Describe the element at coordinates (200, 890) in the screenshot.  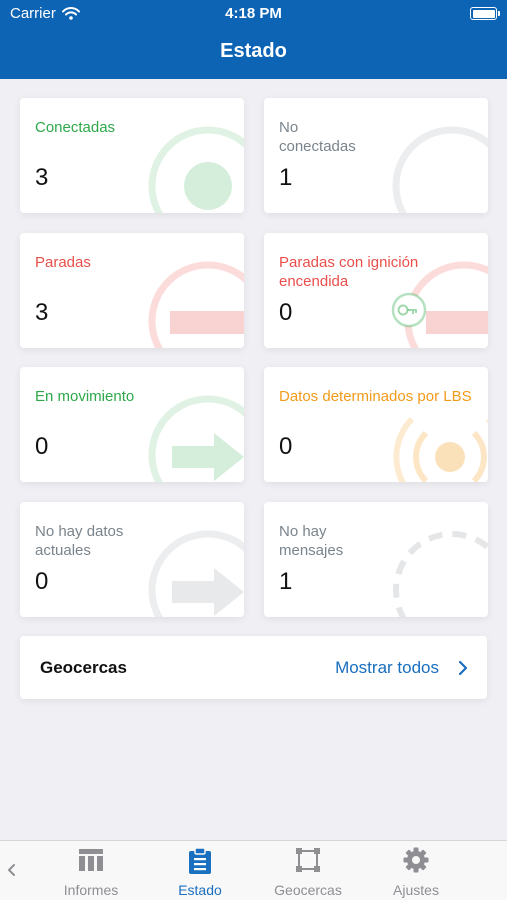
I see `tab-label: Estado` at that location.